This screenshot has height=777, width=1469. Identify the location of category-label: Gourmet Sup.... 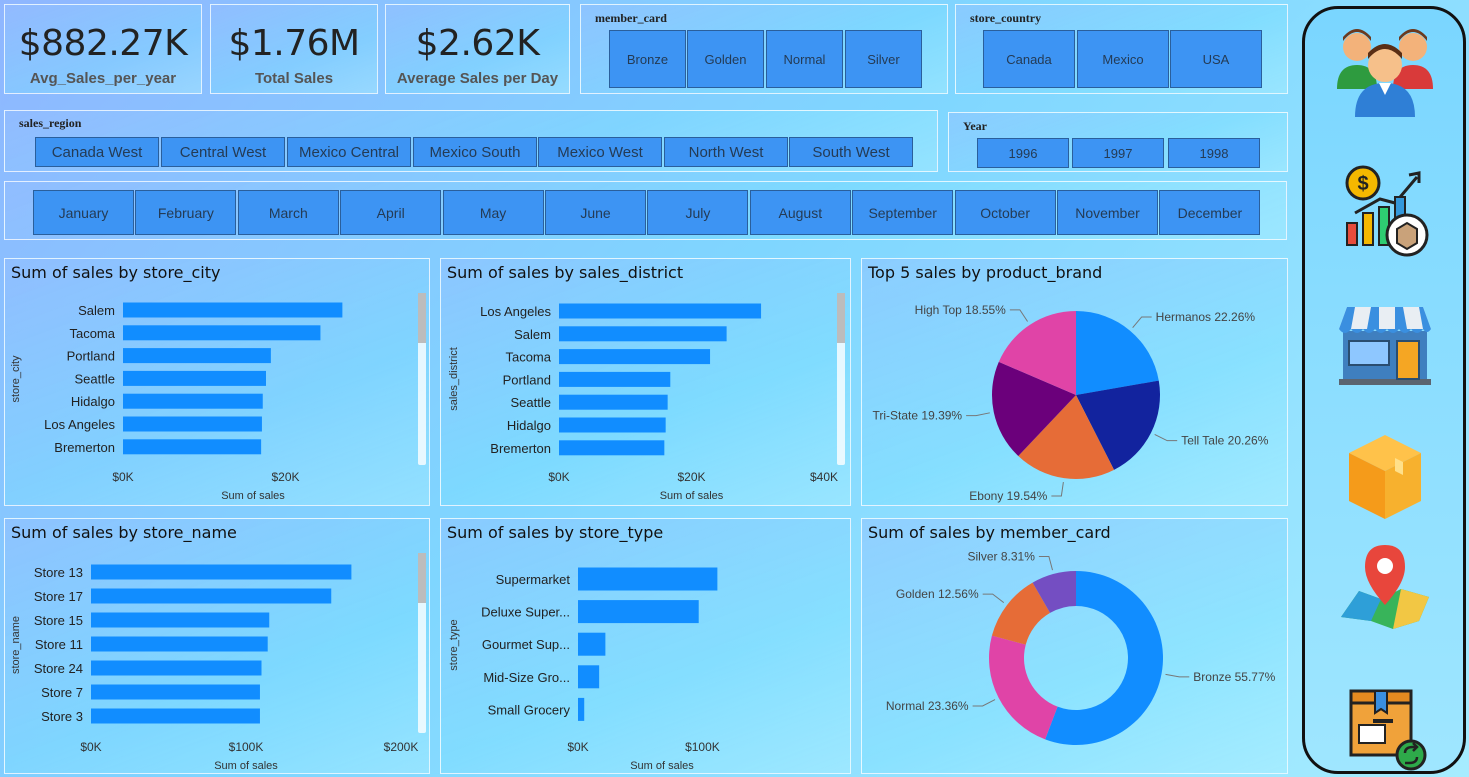
(526, 644).